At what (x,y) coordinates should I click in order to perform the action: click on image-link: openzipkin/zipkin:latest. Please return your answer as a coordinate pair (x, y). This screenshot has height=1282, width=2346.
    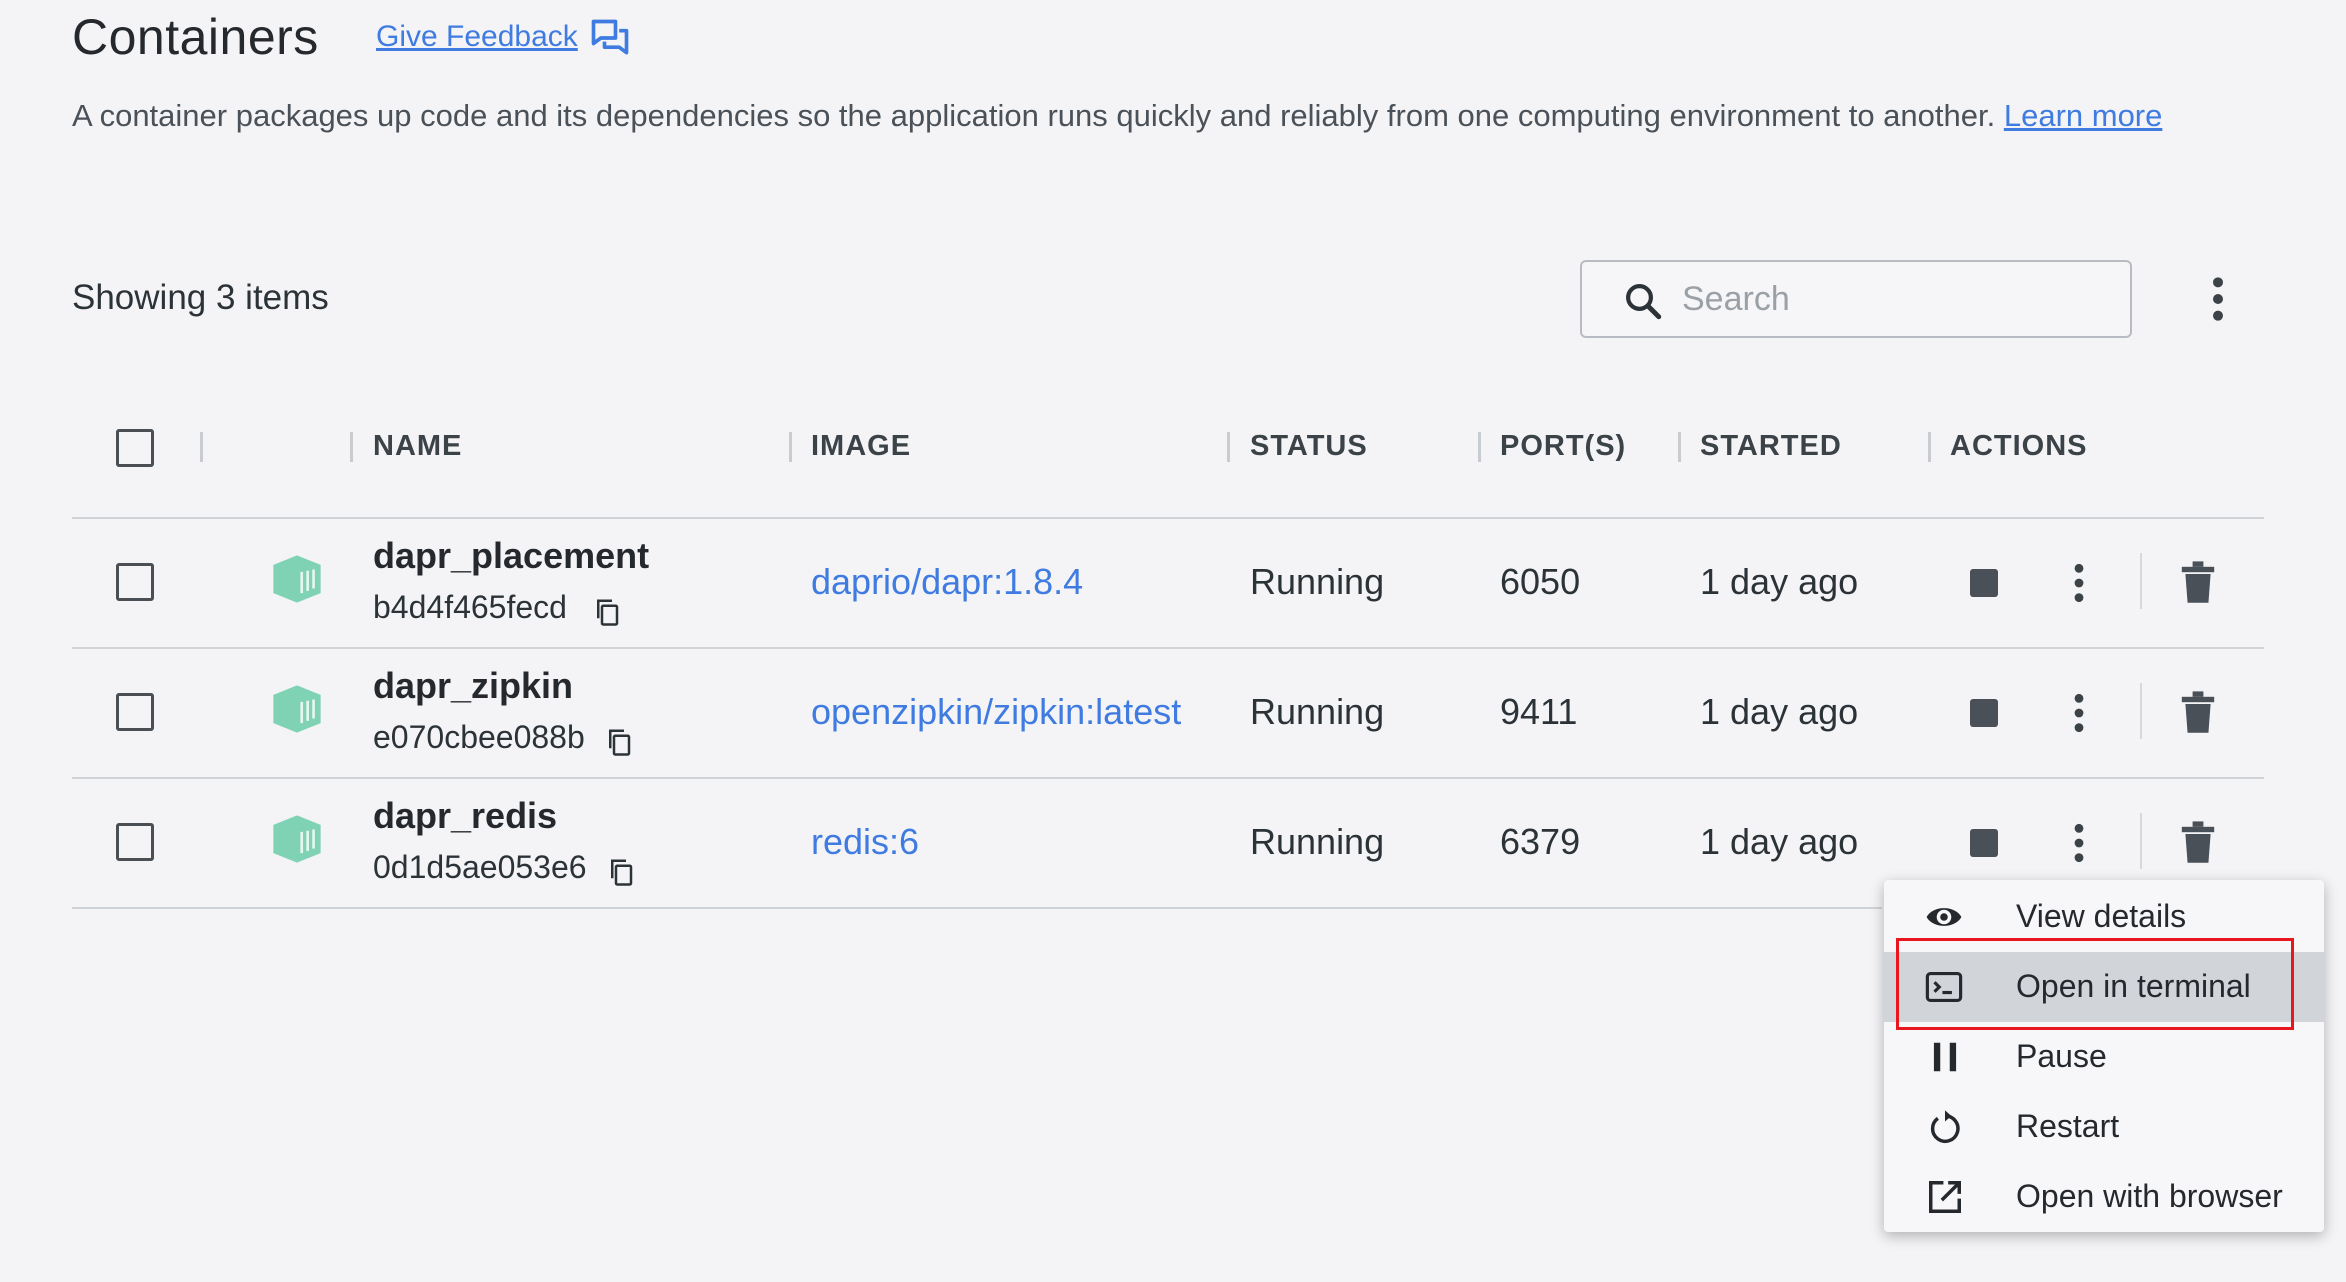
    Looking at the image, I should click on (996, 712).